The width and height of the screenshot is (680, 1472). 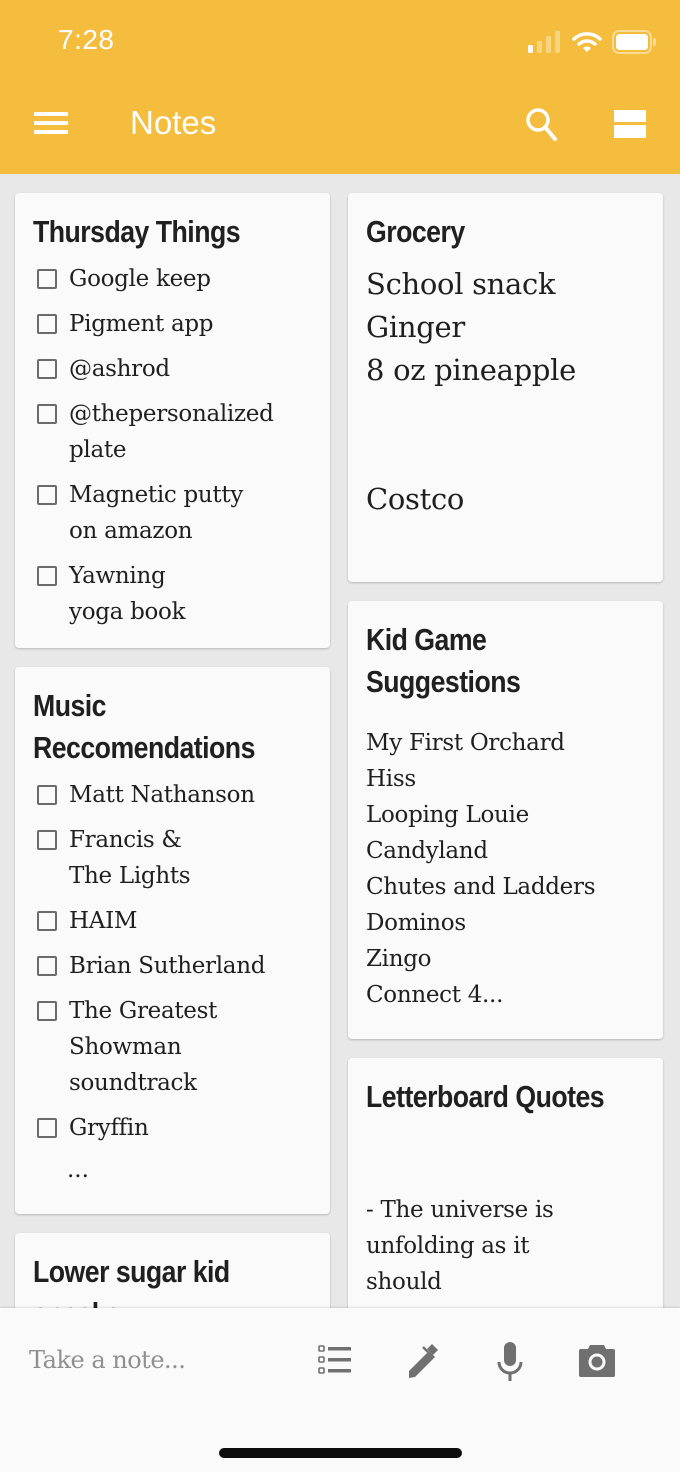 I want to click on new-list-icon, so click(x=334, y=1359).